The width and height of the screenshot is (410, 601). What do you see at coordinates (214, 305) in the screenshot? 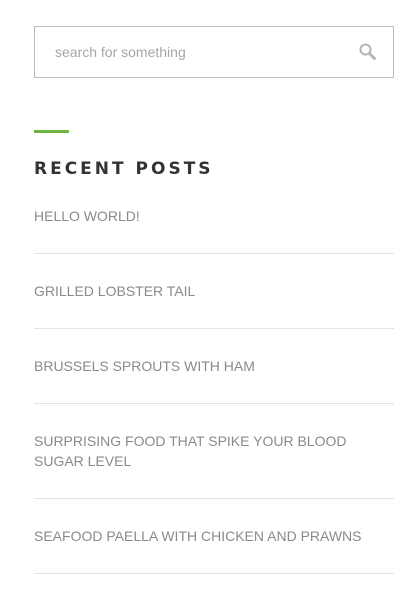
I see `post-item: GRILLED LOBSTER TAIL` at bounding box center [214, 305].